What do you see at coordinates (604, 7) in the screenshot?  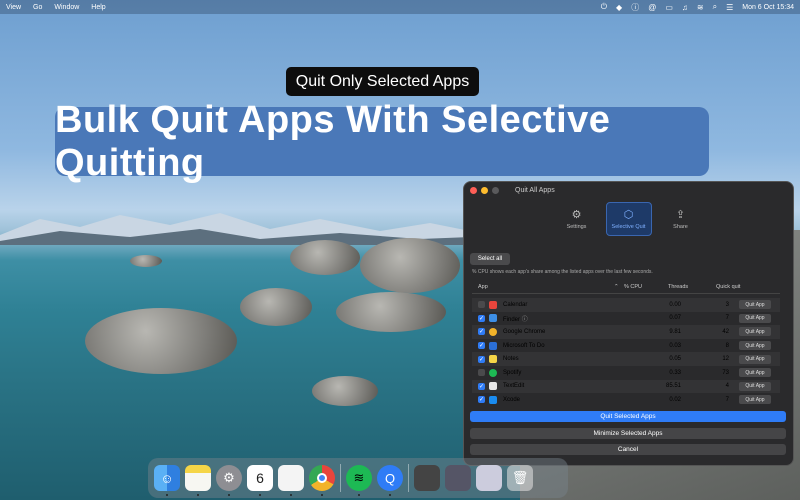 I see `power-icon: ⏻` at bounding box center [604, 7].